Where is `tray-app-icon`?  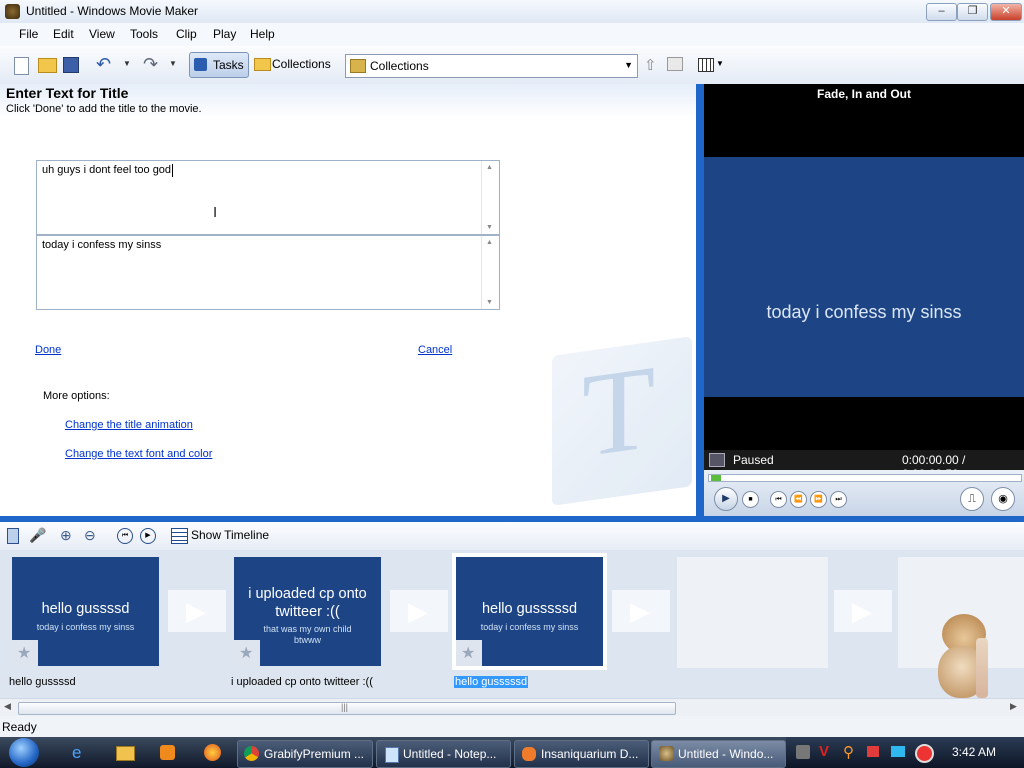
tray-app-icon is located at coordinates (803, 752).